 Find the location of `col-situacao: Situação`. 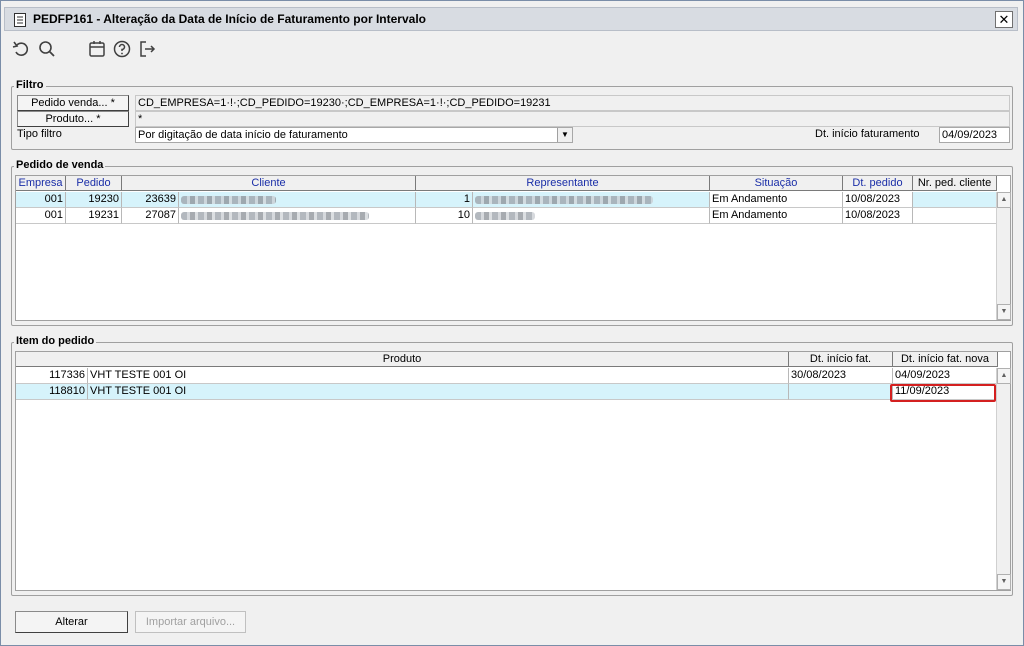

col-situacao: Situação is located at coordinates (776, 183).